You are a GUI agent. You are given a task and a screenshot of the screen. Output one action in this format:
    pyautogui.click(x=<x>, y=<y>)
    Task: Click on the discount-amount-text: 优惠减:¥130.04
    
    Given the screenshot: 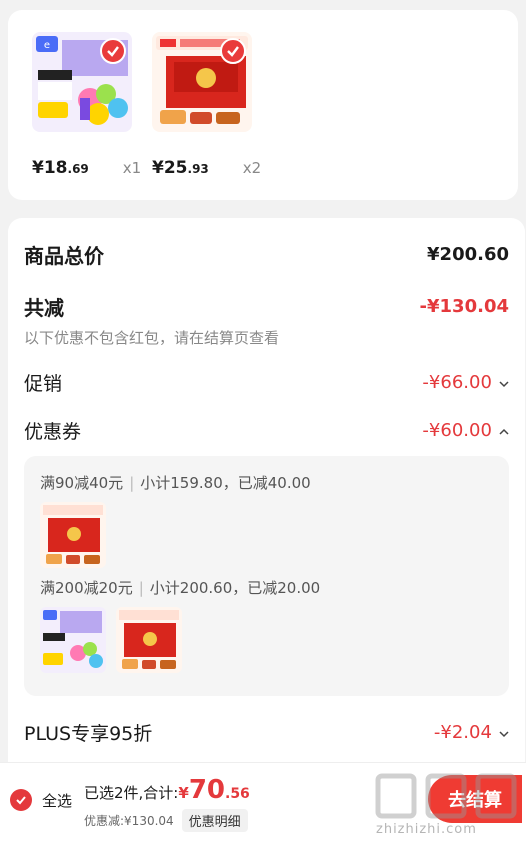 What is the action you would take?
    pyautogui.click(x=129, y=821)
    